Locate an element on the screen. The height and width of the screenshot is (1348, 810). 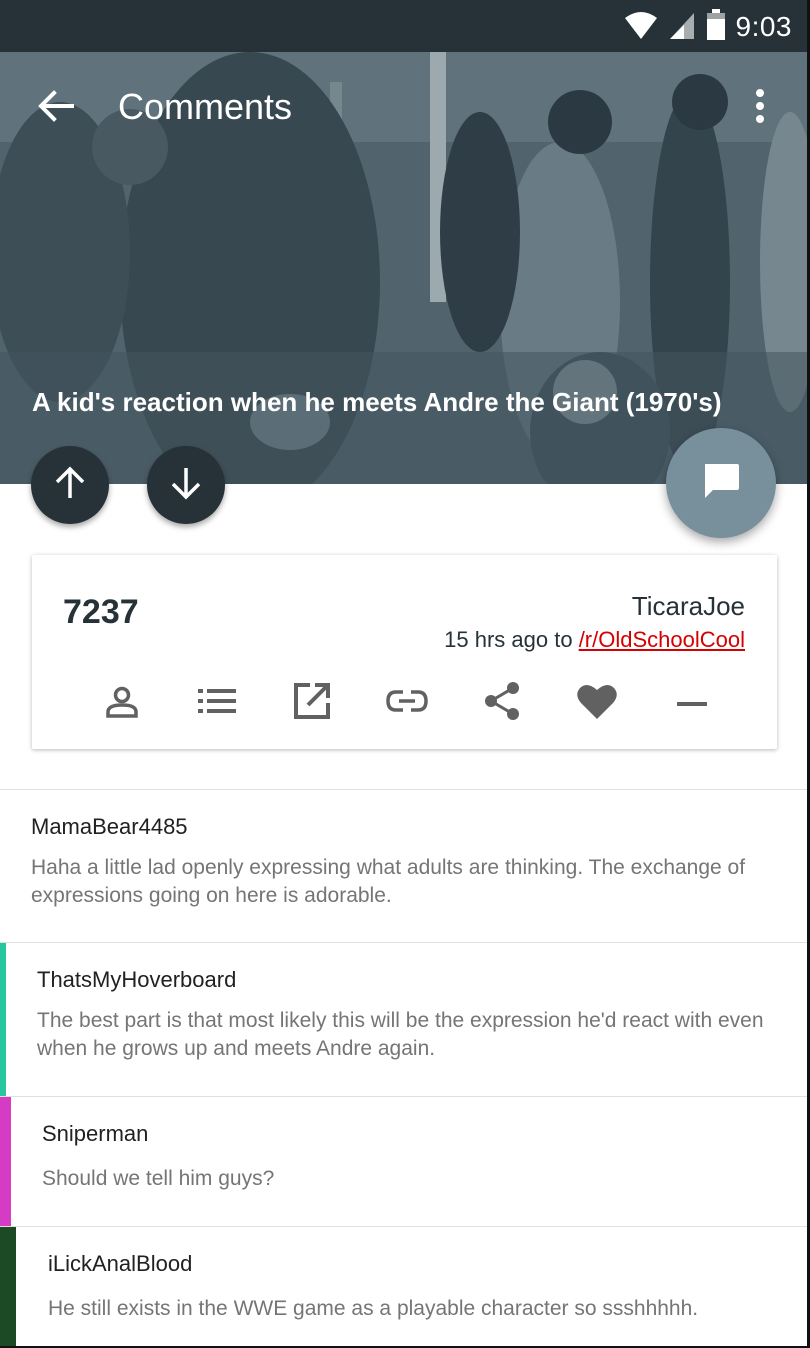
toolbar-title: Comments is located at coordinates (205, 106).